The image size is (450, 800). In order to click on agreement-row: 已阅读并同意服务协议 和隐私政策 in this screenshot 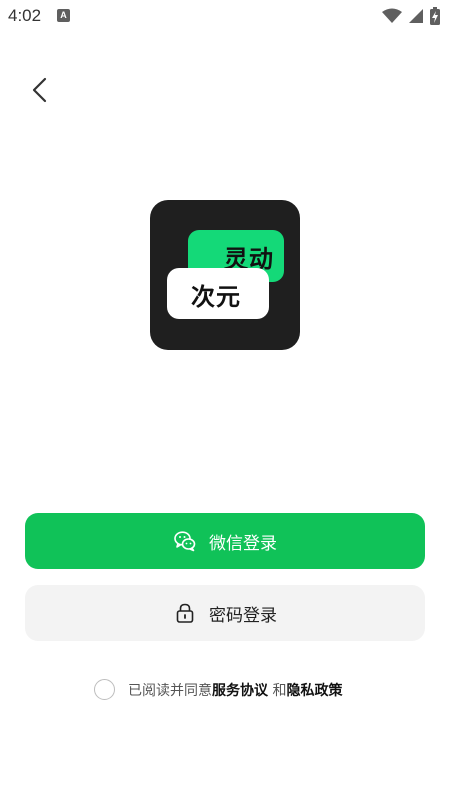, I will do `click(225, 689)`.